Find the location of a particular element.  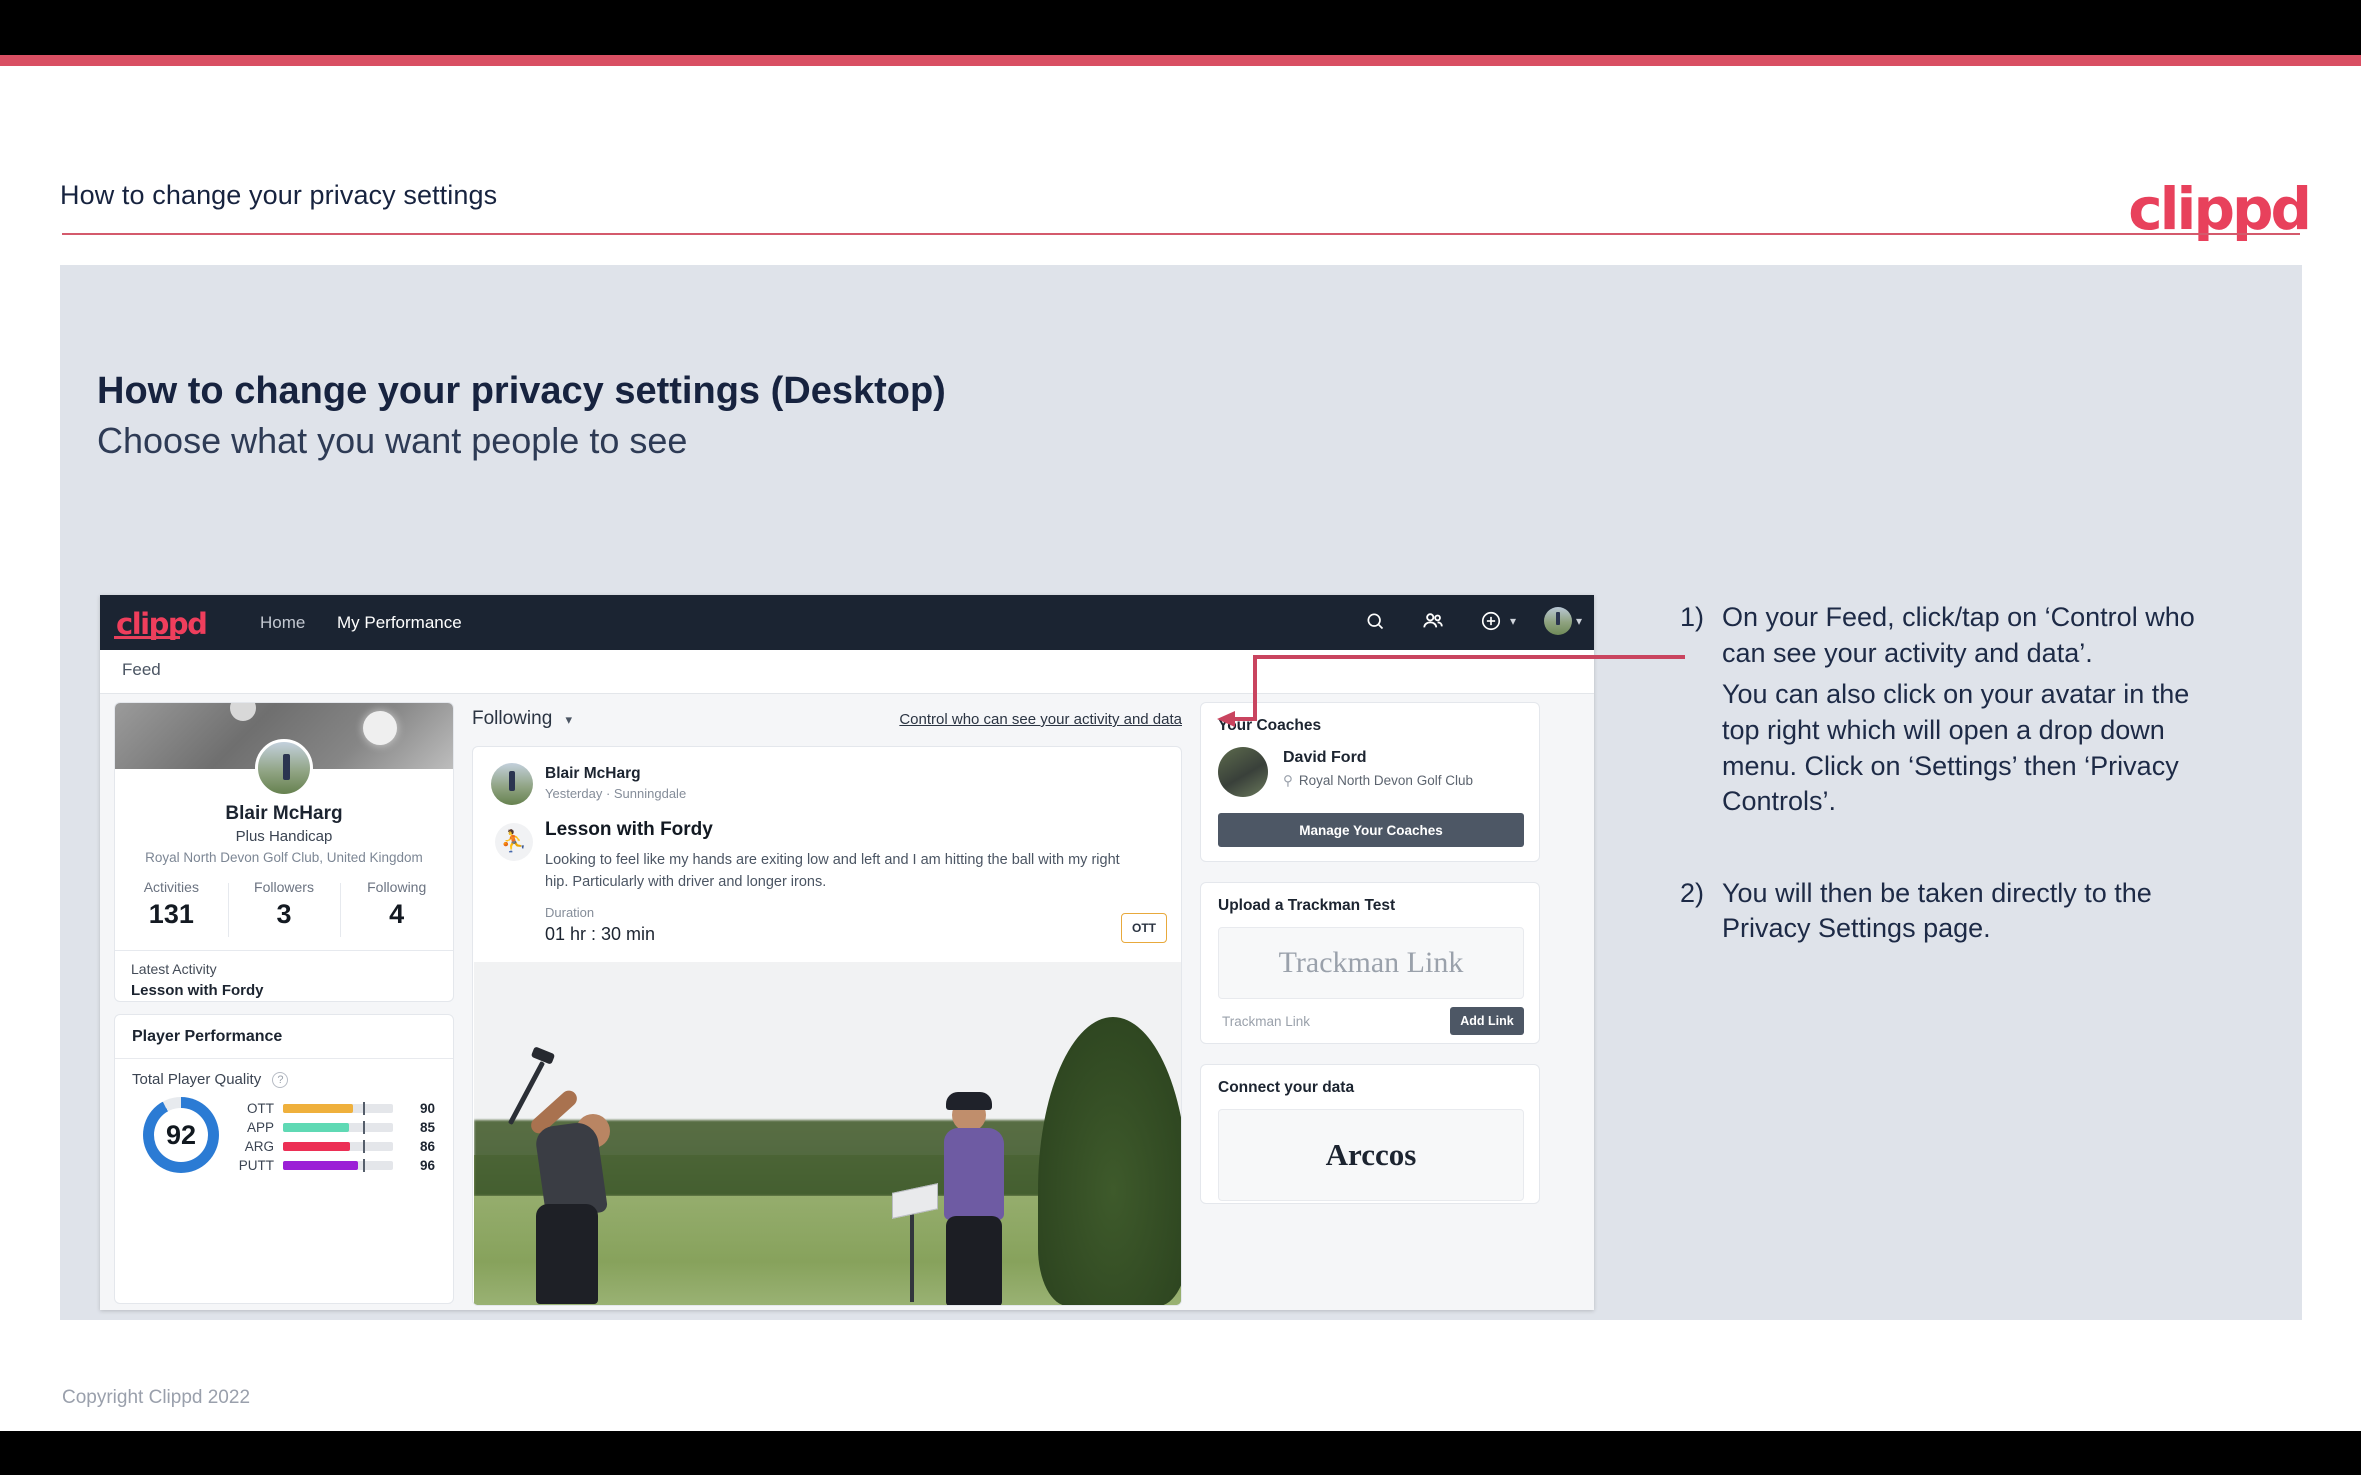

photo-golfer-swinging is located at coordinates (571, 1175).